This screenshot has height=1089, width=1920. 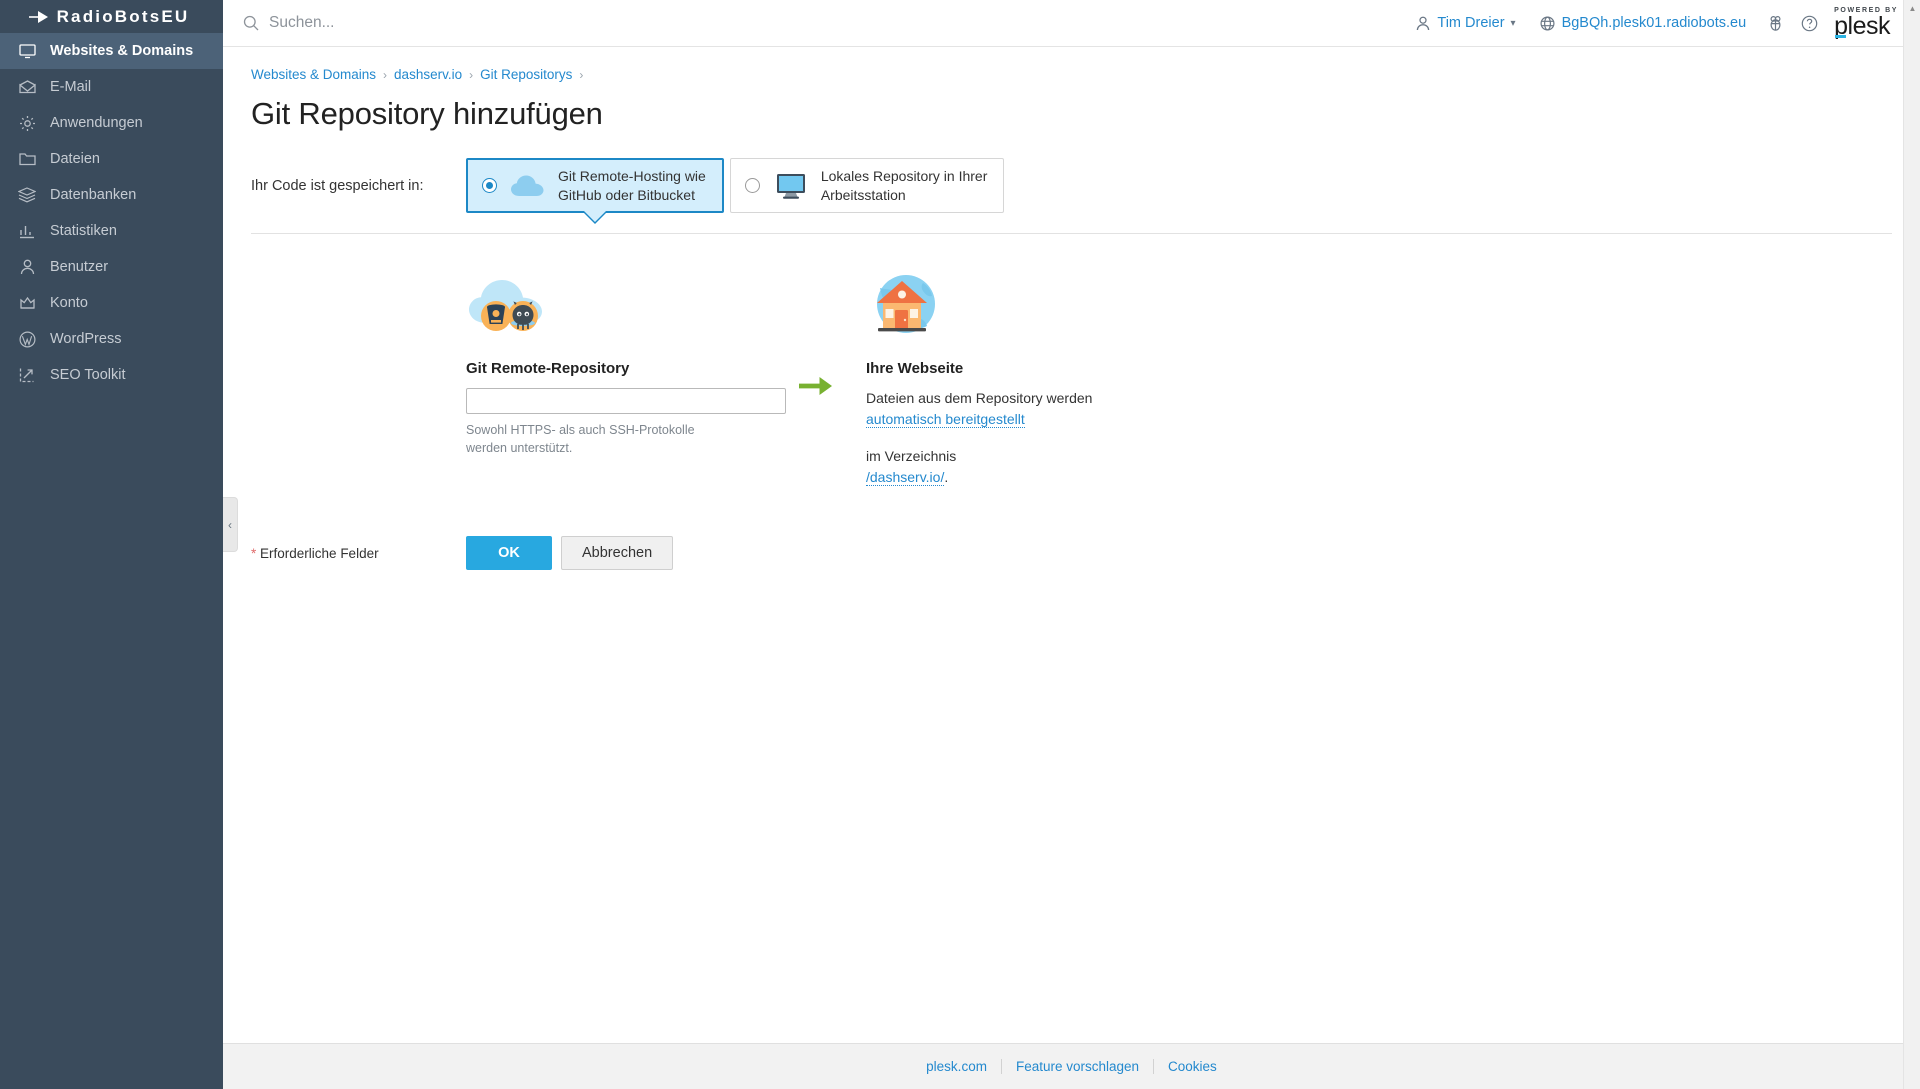 I want to click on bar-chart-icon, so click(x=27, y=231).